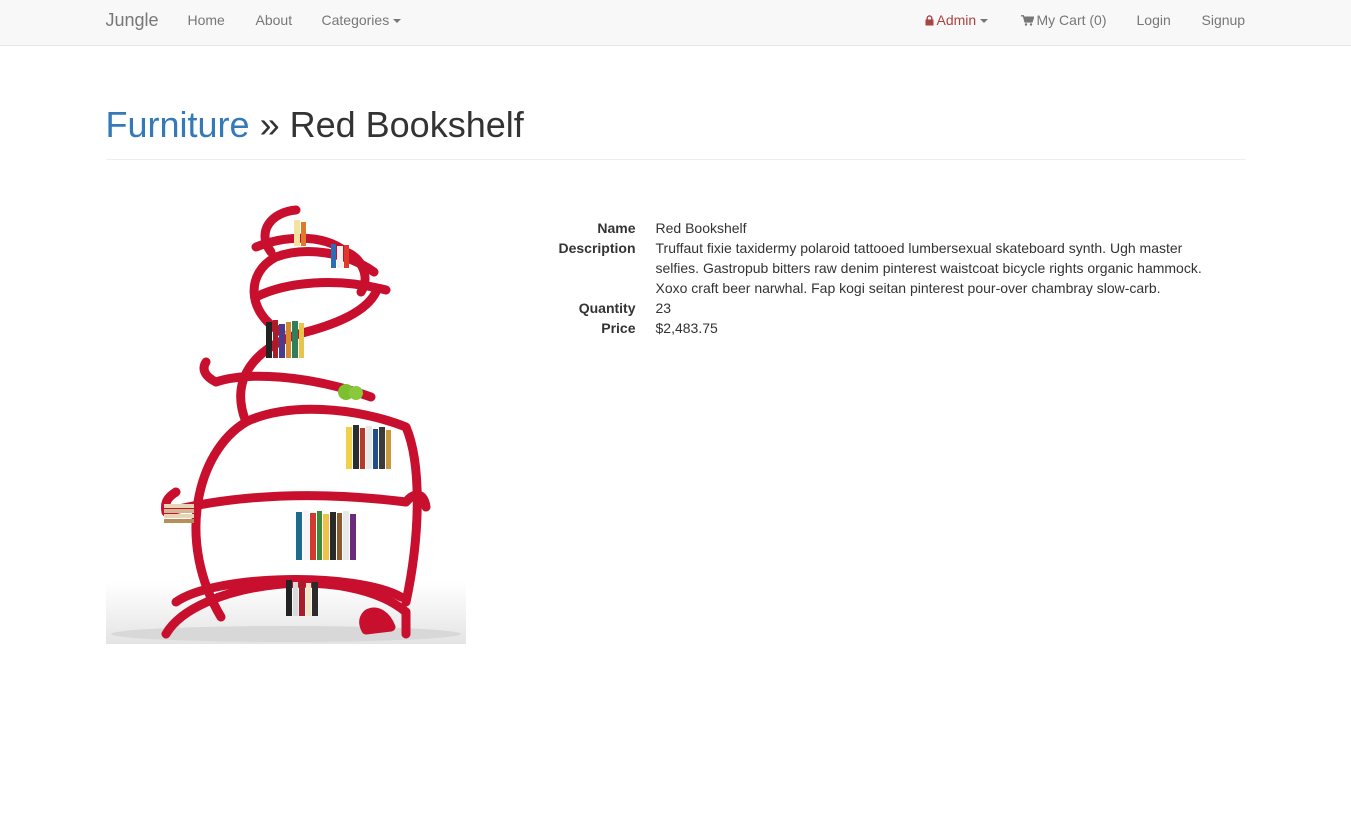 The width and height of the screenshot is (1351, 828). What do you see at coordinates (206, 20) in the screenshot?
I see `nav-home: Home` at bounding box center [206, 20].